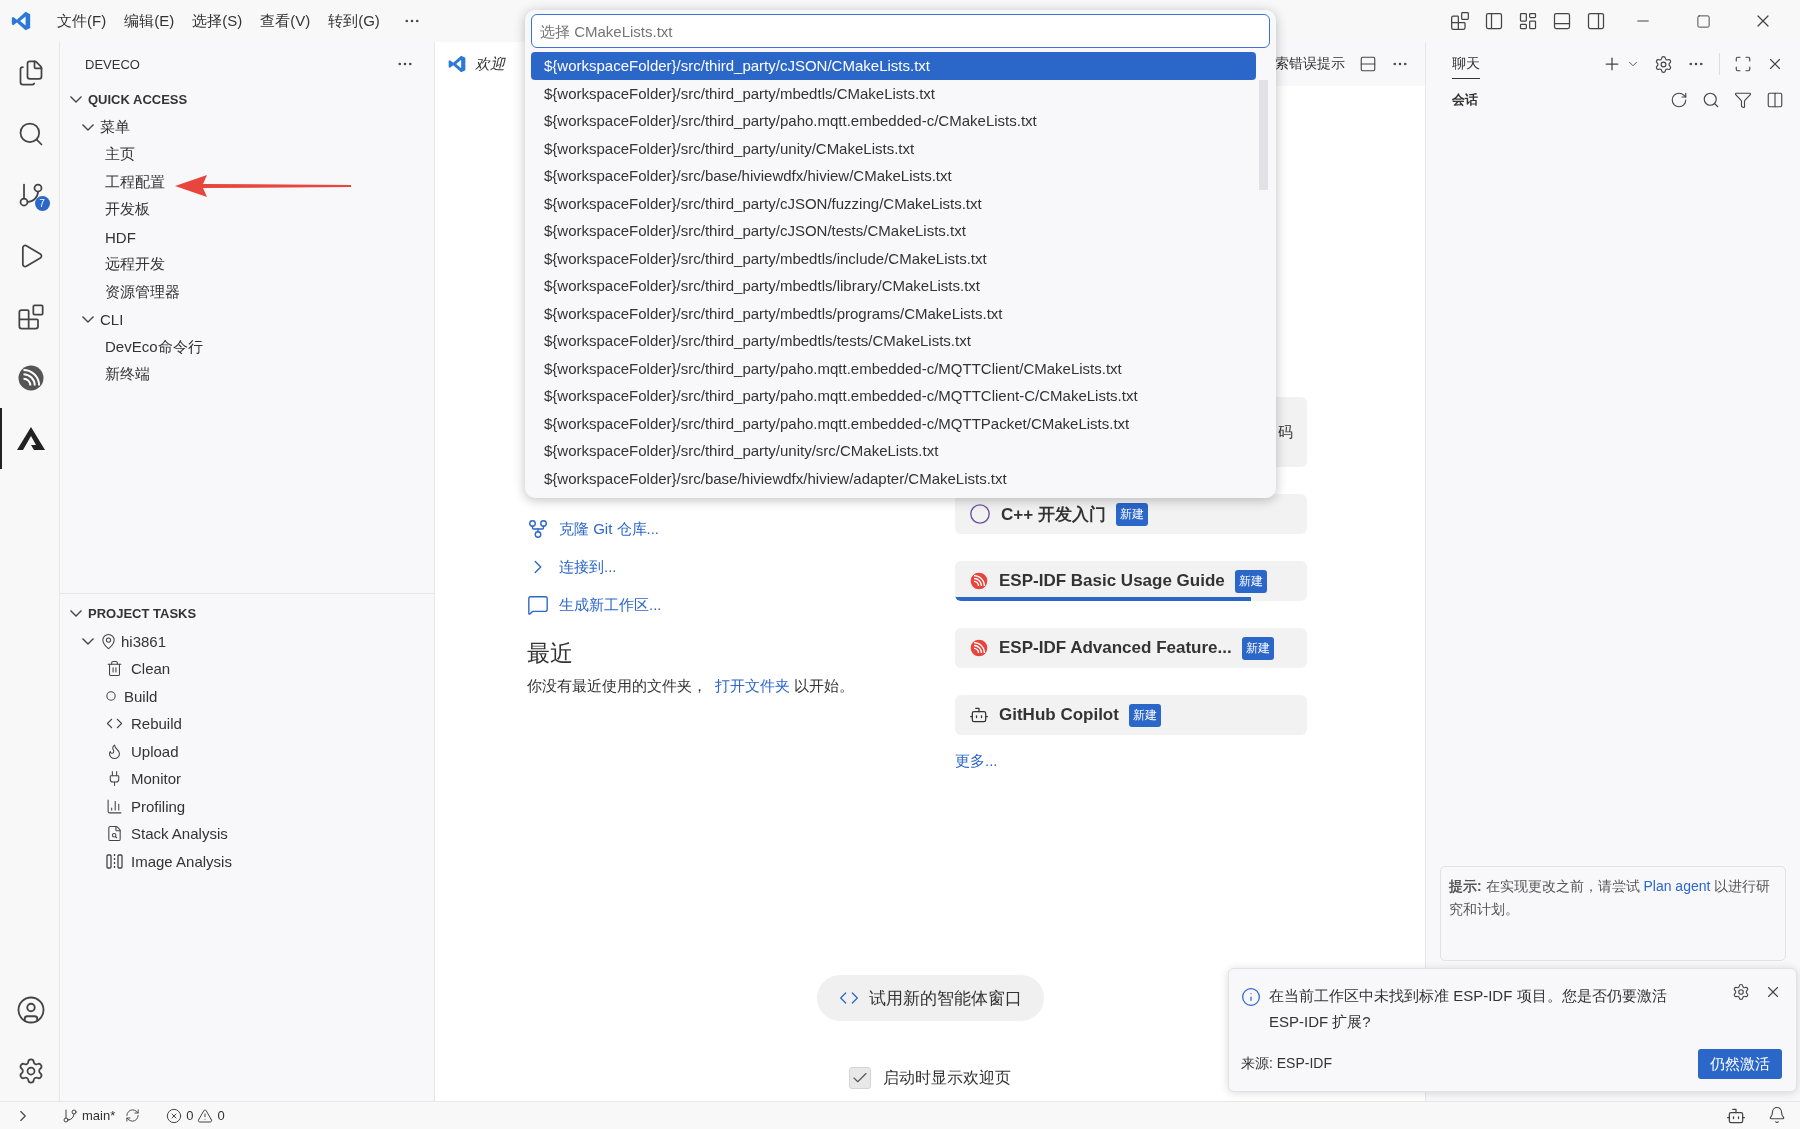 The image size is (1800, 1129). What do you see at coordinates (893, 313) in the screenshot?
I see `quick-pick-item: ${workspaceFolder}/src/third_party/mbedtls/programs/CMakeLists.txt` at bounding box center [893, 313].